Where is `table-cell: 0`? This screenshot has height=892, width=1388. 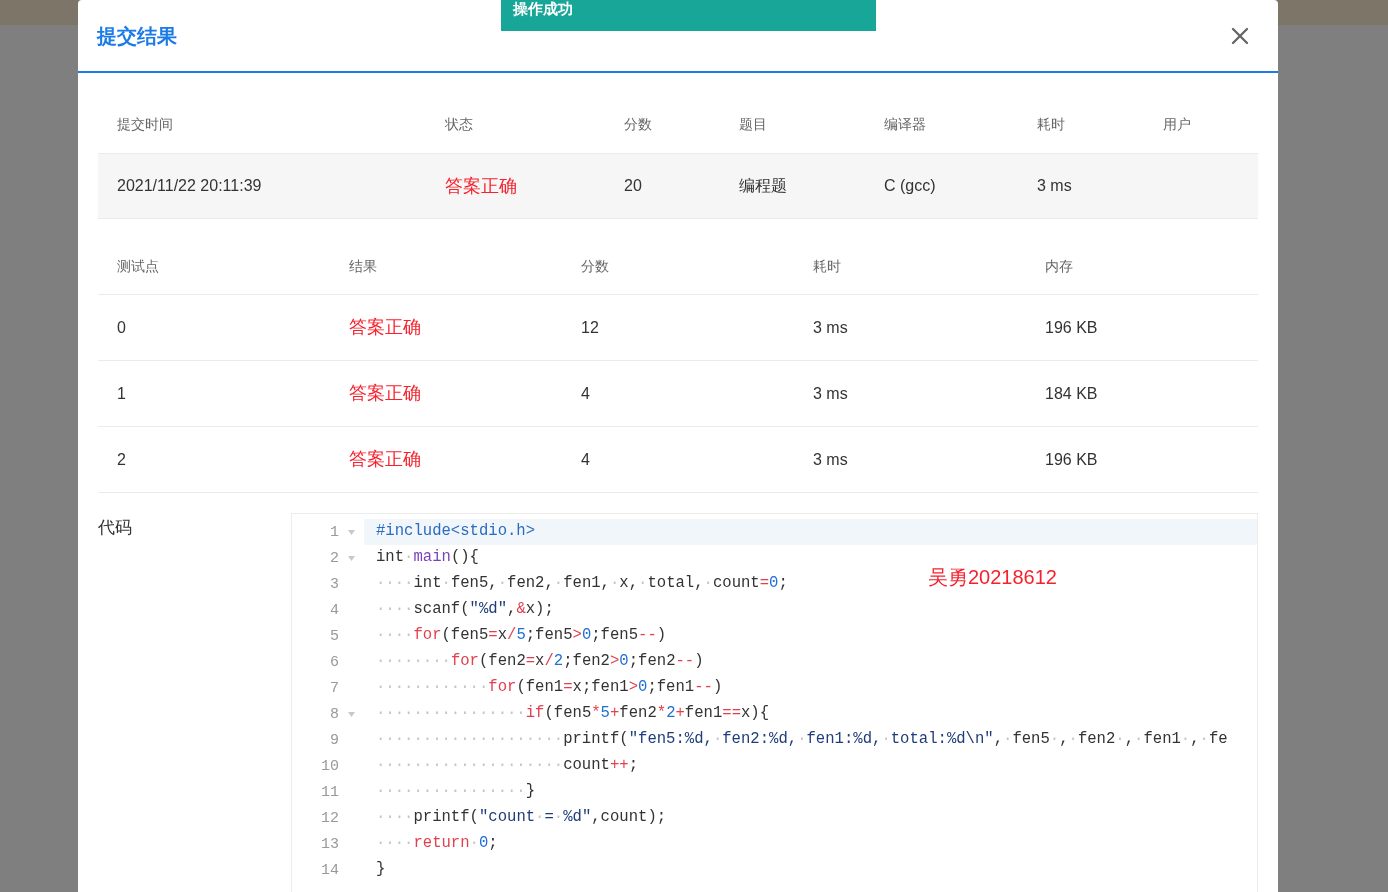
table-cell: 0 is located at coordinates (121, 327).